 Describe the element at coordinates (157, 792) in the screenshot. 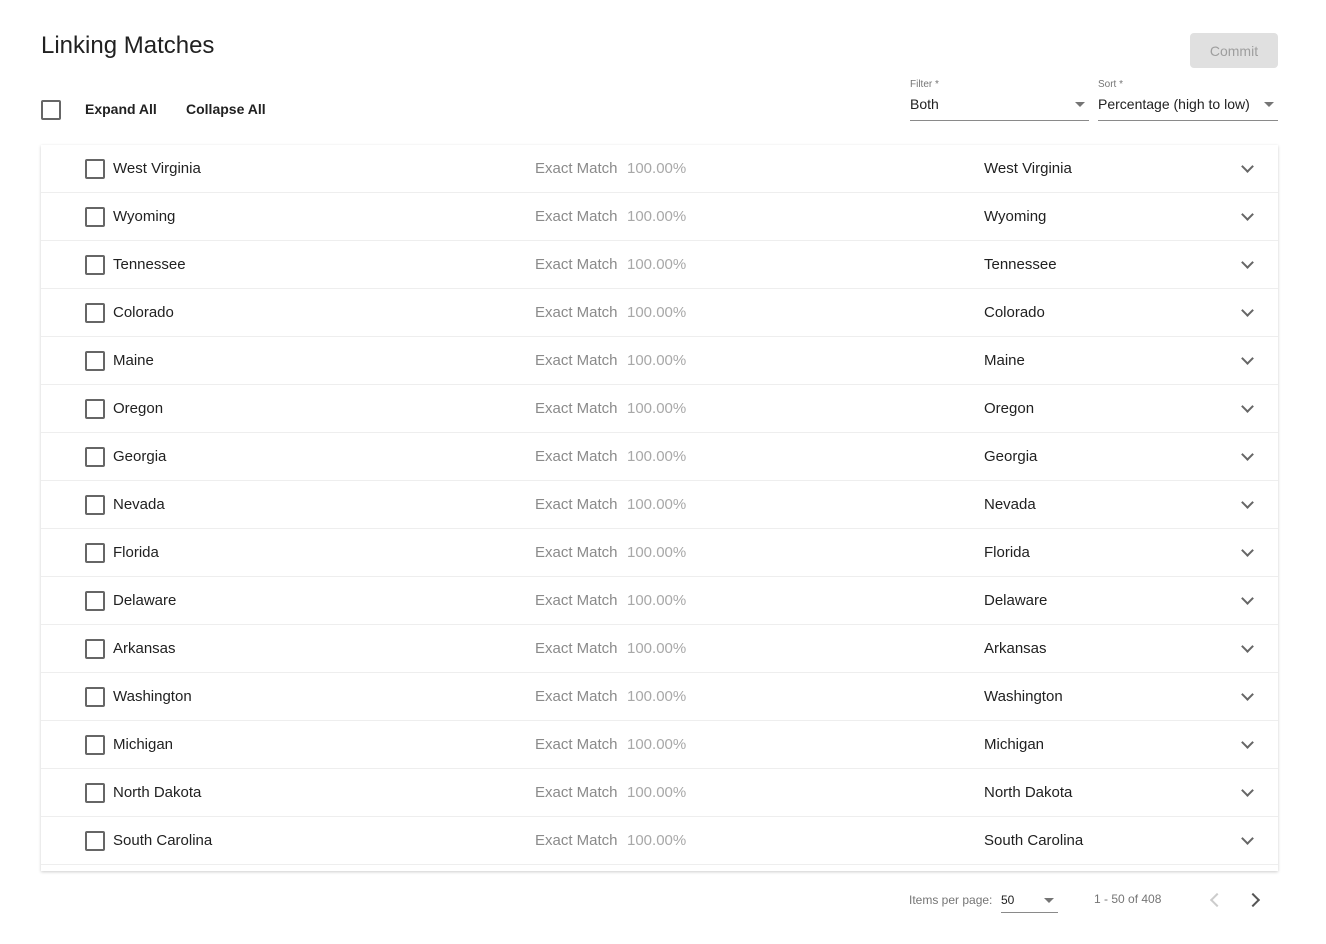

I see `source-name: North Dakota` at that location.